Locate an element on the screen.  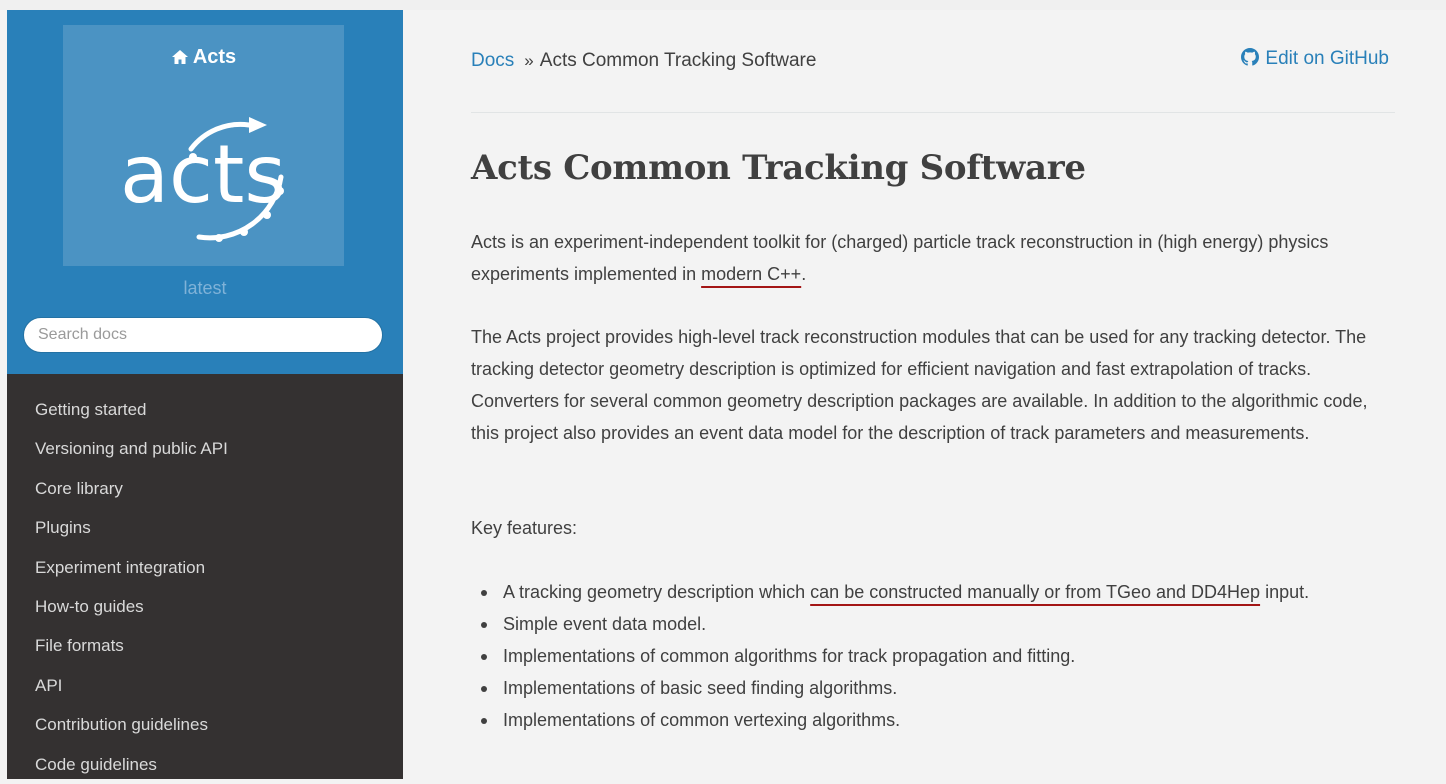
sidebar-item-experiment-integration: Experiment integration is located at coordinates (205, 567).